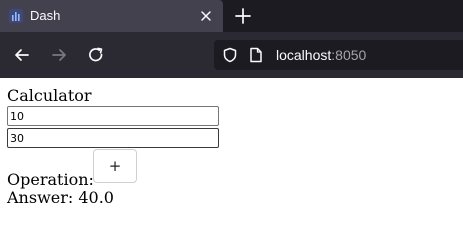 This screenshot has height=247, width=463. I want to click on reload-icon, so click(96, 55).